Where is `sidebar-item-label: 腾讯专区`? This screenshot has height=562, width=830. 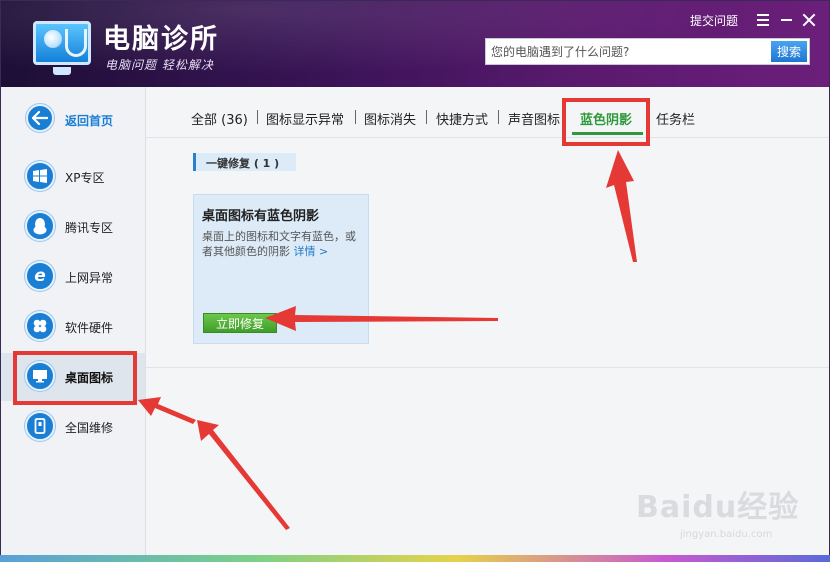
sidebar-item-label: 腾讯专区 is located at coordinates (89, 228).